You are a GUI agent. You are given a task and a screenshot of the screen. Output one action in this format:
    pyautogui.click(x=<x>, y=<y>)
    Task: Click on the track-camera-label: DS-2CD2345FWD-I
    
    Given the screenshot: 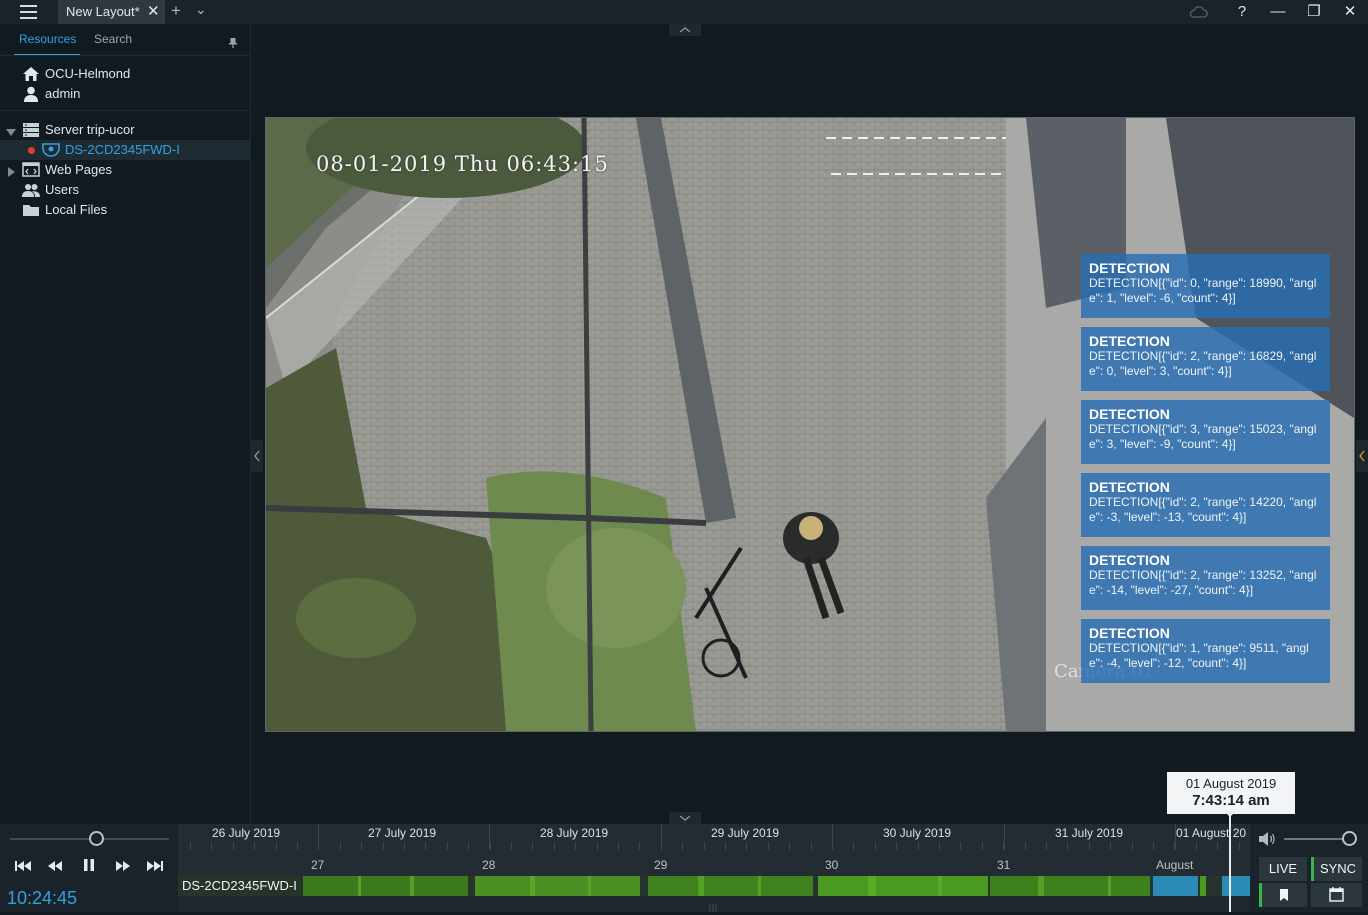 What is the action you would take?
    pyautogui.click(x=239, y=885)
    